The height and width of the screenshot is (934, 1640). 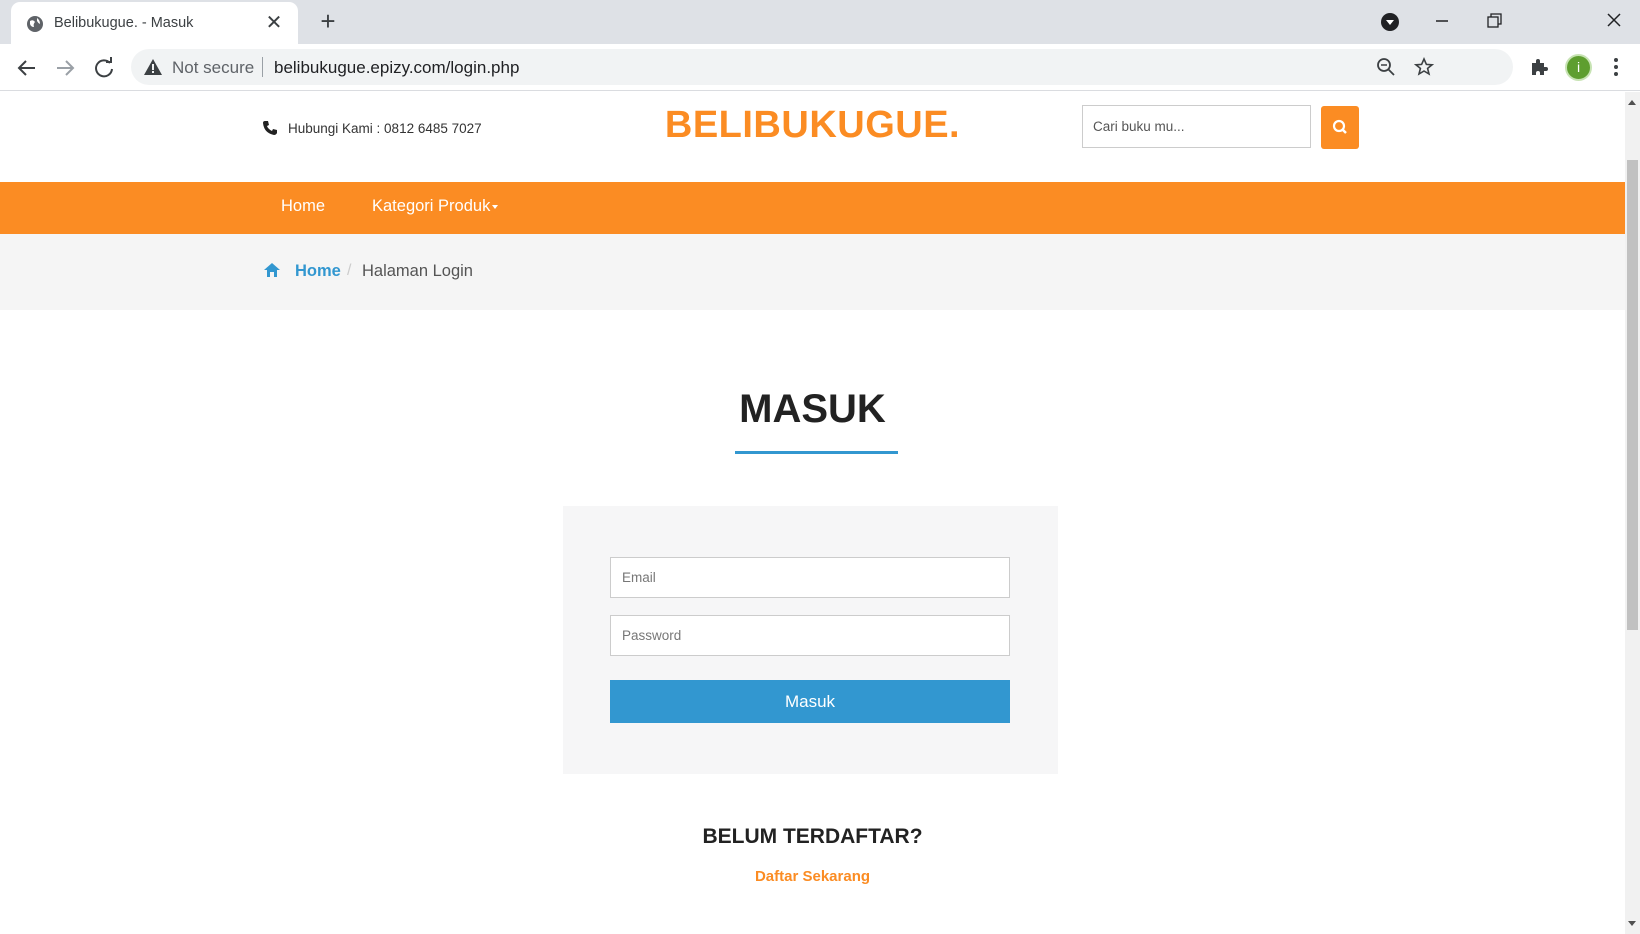 What do you see at coordinates (213, 68) in the screenshot?
I see `security-status: Not secure` at bounding box center [213, 68].